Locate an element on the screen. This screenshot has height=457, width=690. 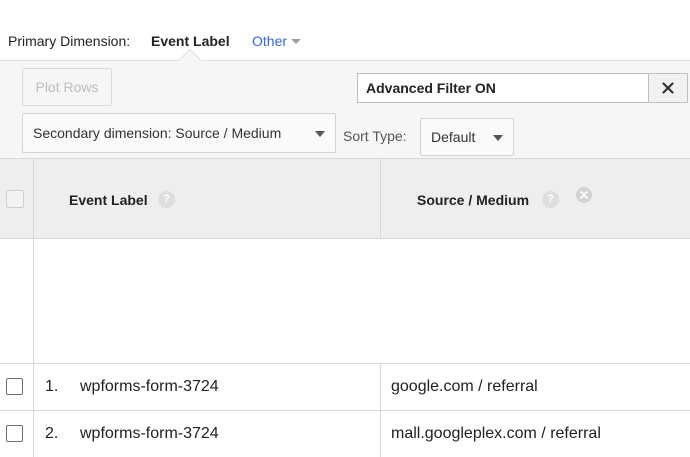
sort-type-label: Sort Type: is located at coordinates (375, 136).